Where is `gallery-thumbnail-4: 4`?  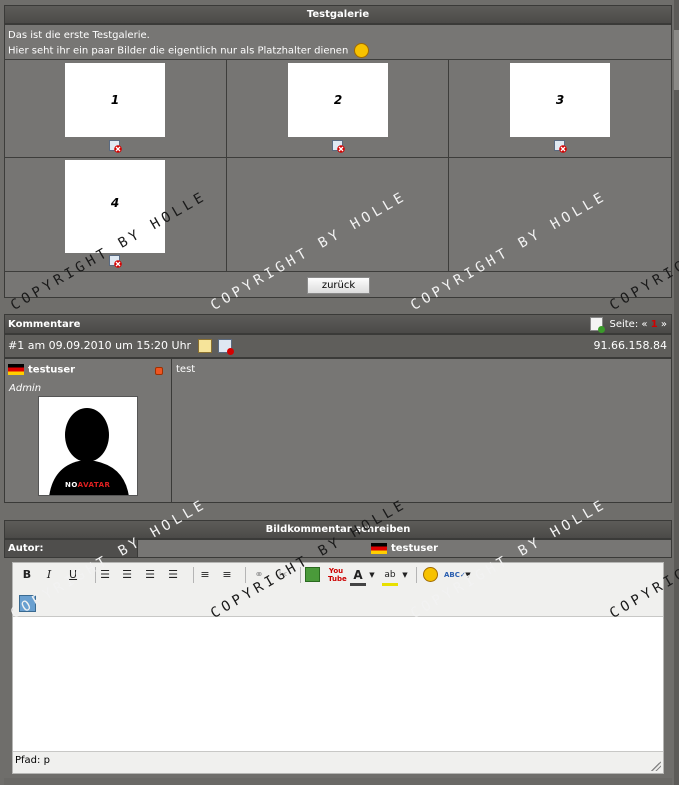 gallery-thumbnail-4: 4 is located at coordinates (115, 206).